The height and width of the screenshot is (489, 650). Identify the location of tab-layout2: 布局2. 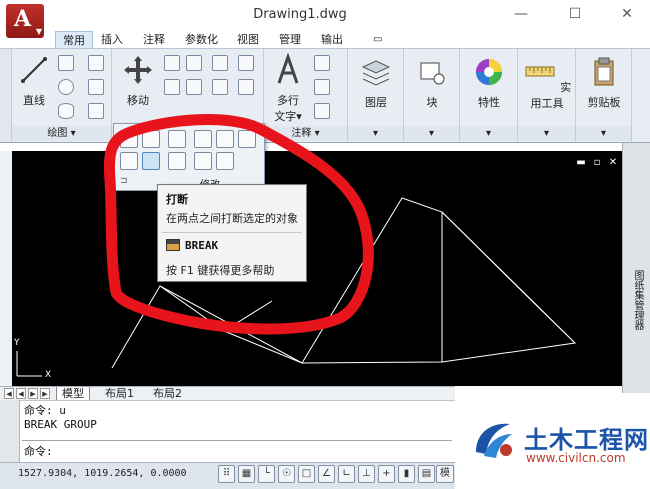
(167, 394).